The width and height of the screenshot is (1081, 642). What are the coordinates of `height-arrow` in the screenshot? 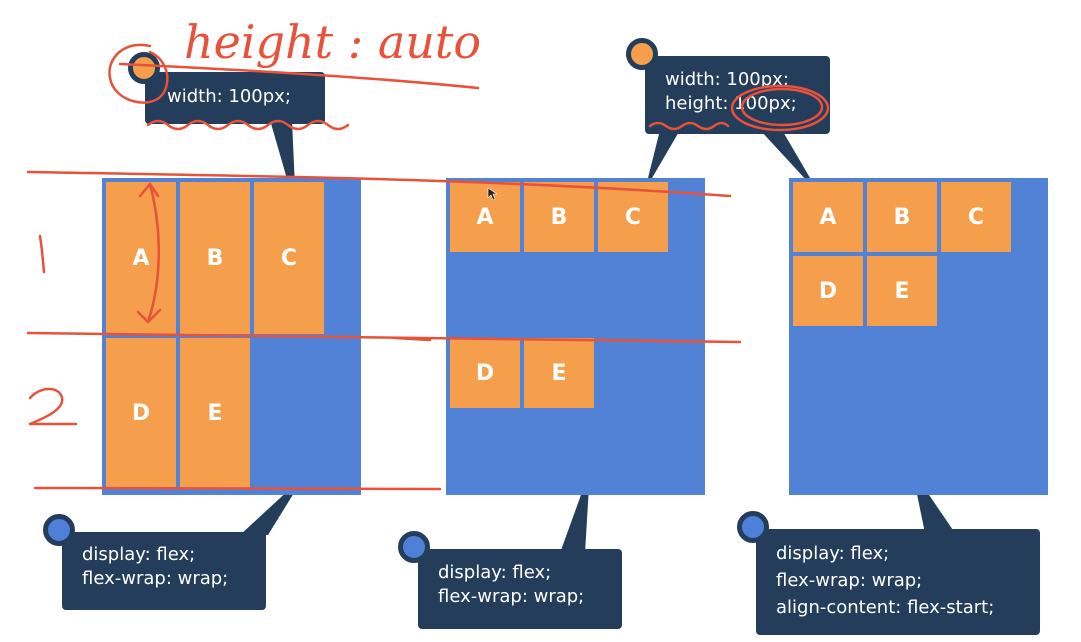 It's located at (153, 253).